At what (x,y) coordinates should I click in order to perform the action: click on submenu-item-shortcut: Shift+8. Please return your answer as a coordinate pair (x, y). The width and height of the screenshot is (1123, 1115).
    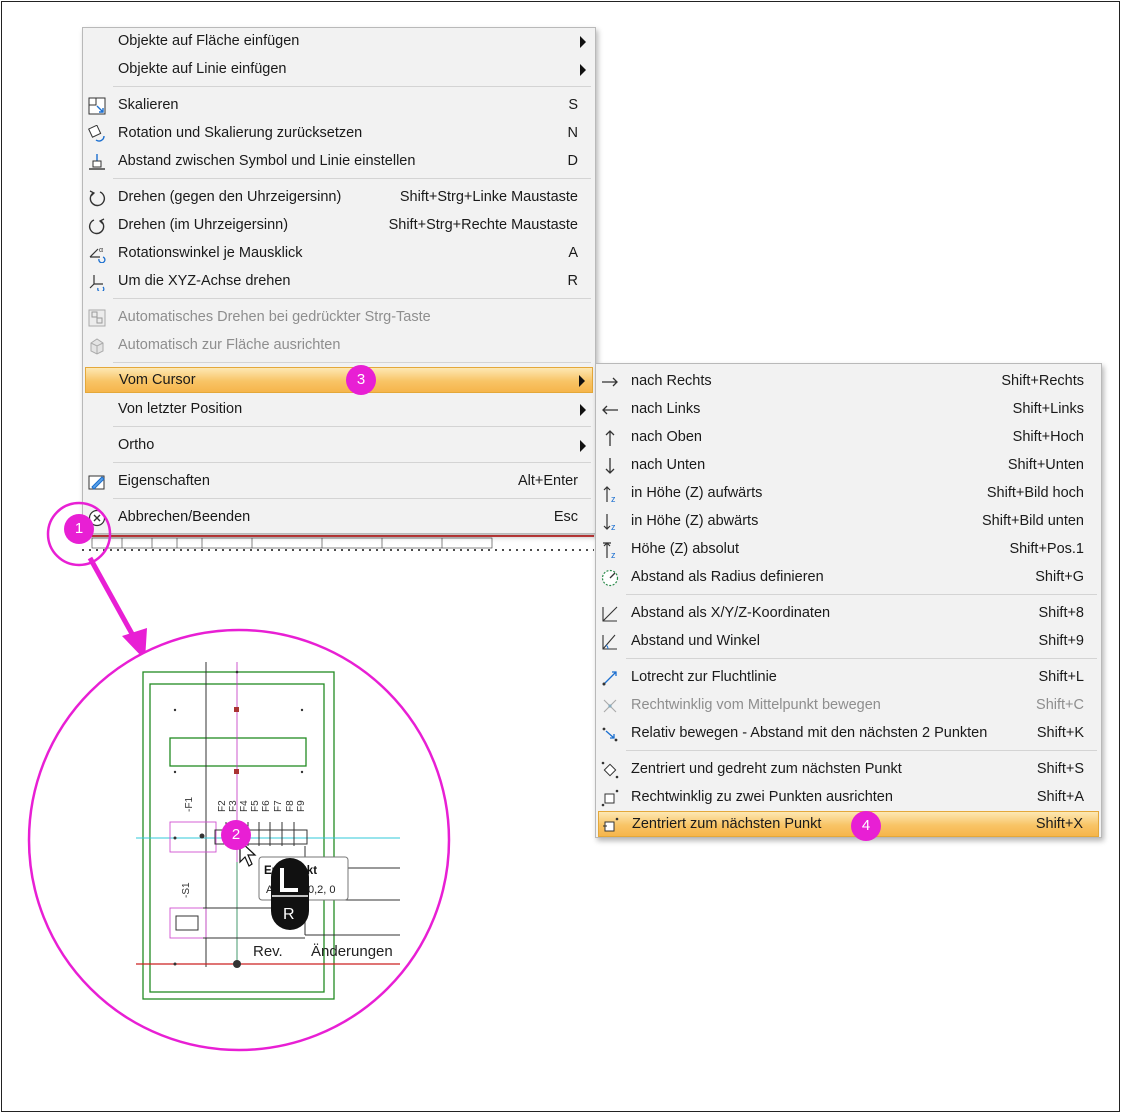
    Looking at the image, I should click on (1061, 613).